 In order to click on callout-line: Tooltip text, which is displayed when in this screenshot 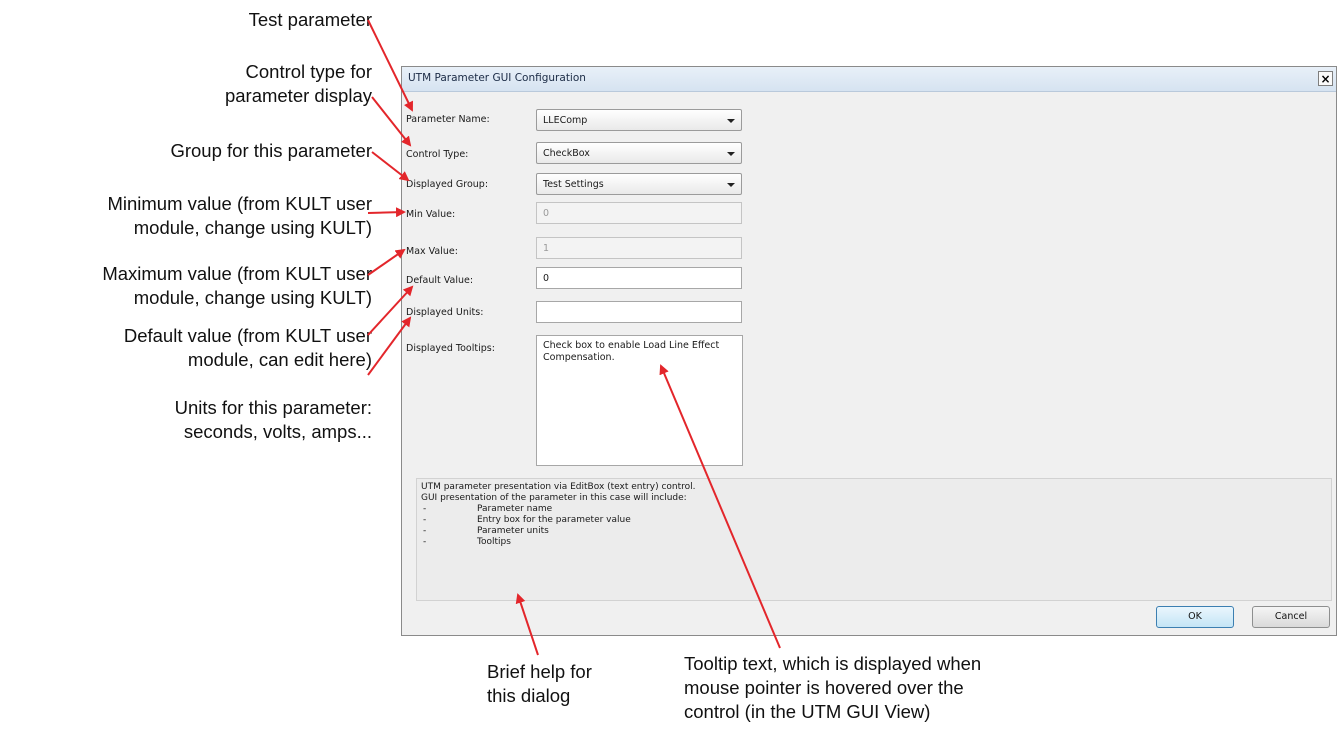, I will do `click(833, 663)`.